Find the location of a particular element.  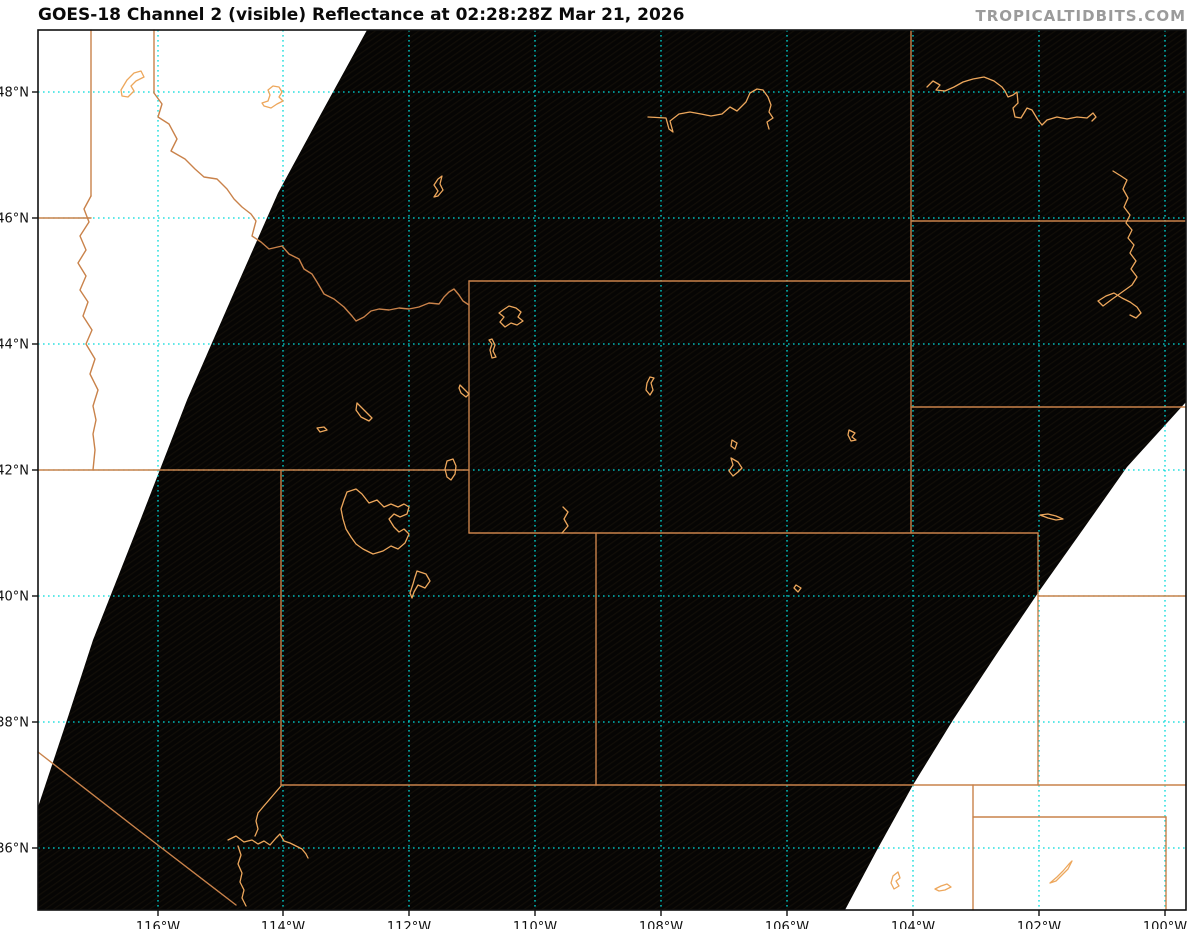

y-axis-label: 38°N is located at coordinates (14, 723).